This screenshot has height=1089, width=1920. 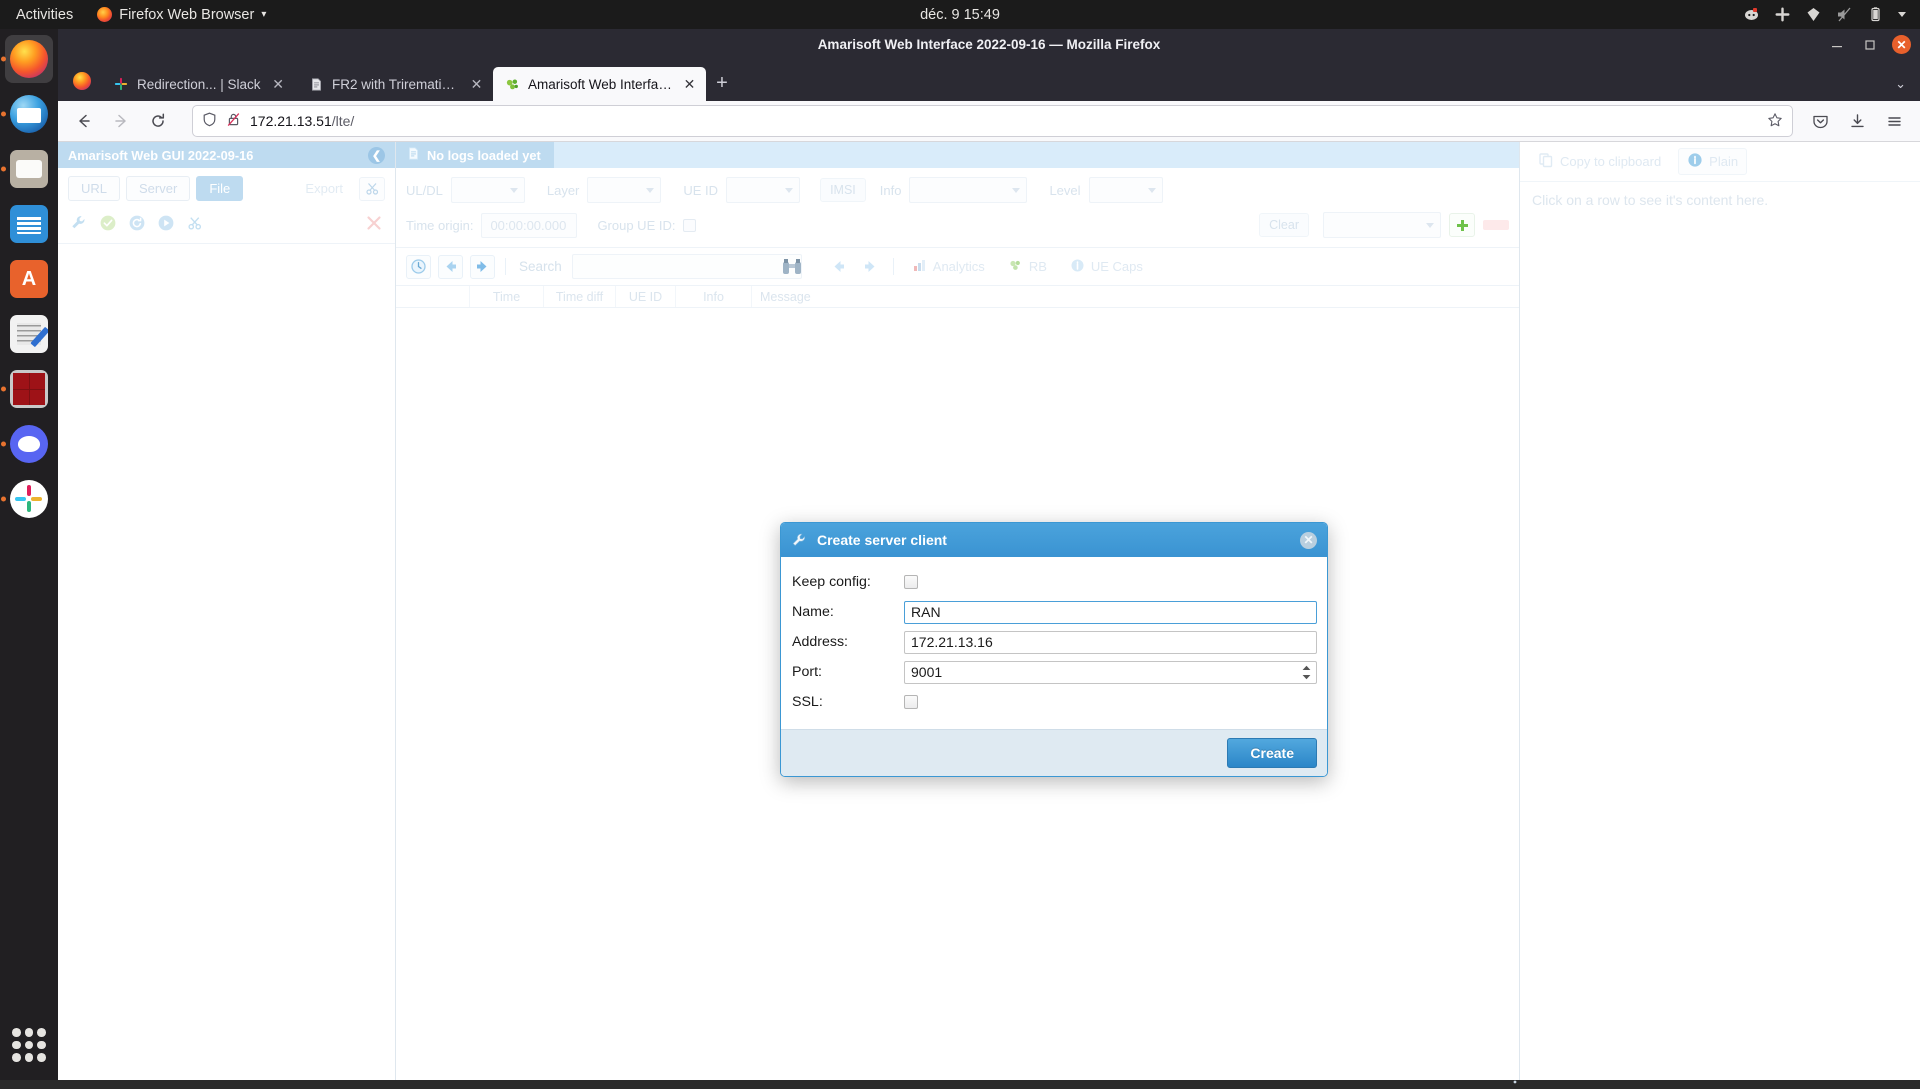 I want to click on dock-item-firefox, so click(x=27, y=59).